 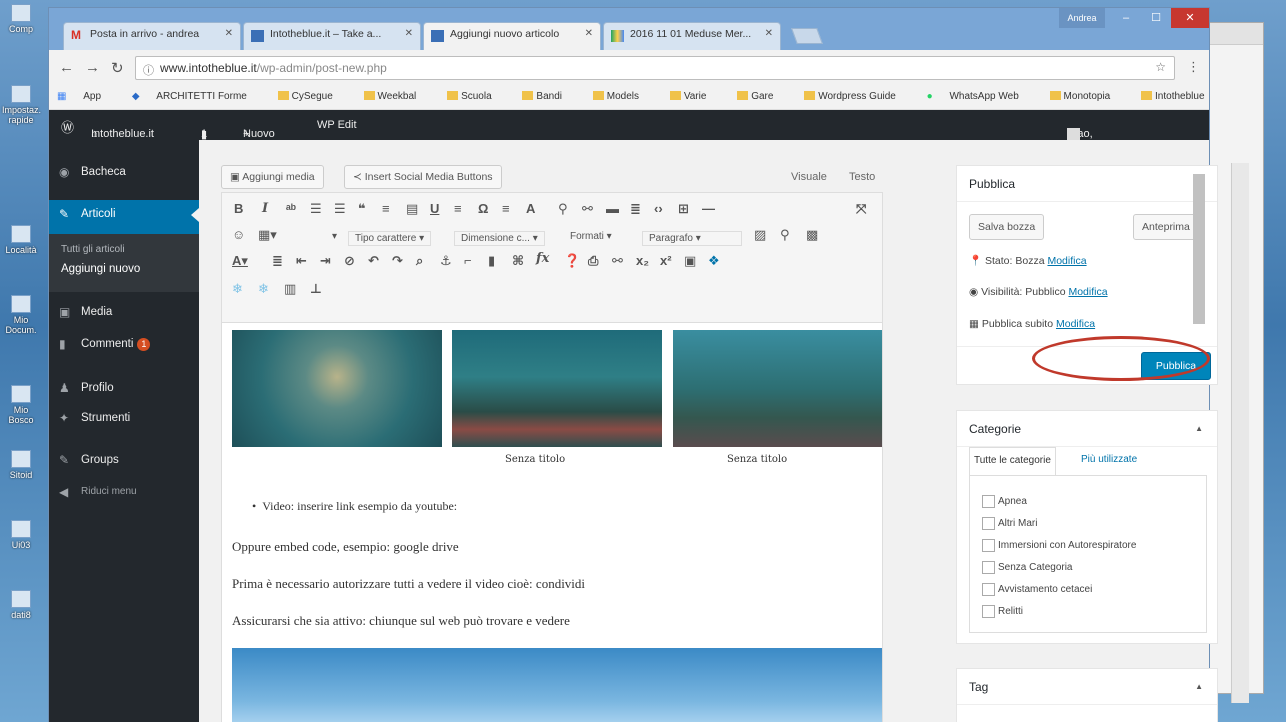 What do you see at coordinates (777, 388) in the screenshot?
I see `underwater-image` at bounding box center [777, 388].